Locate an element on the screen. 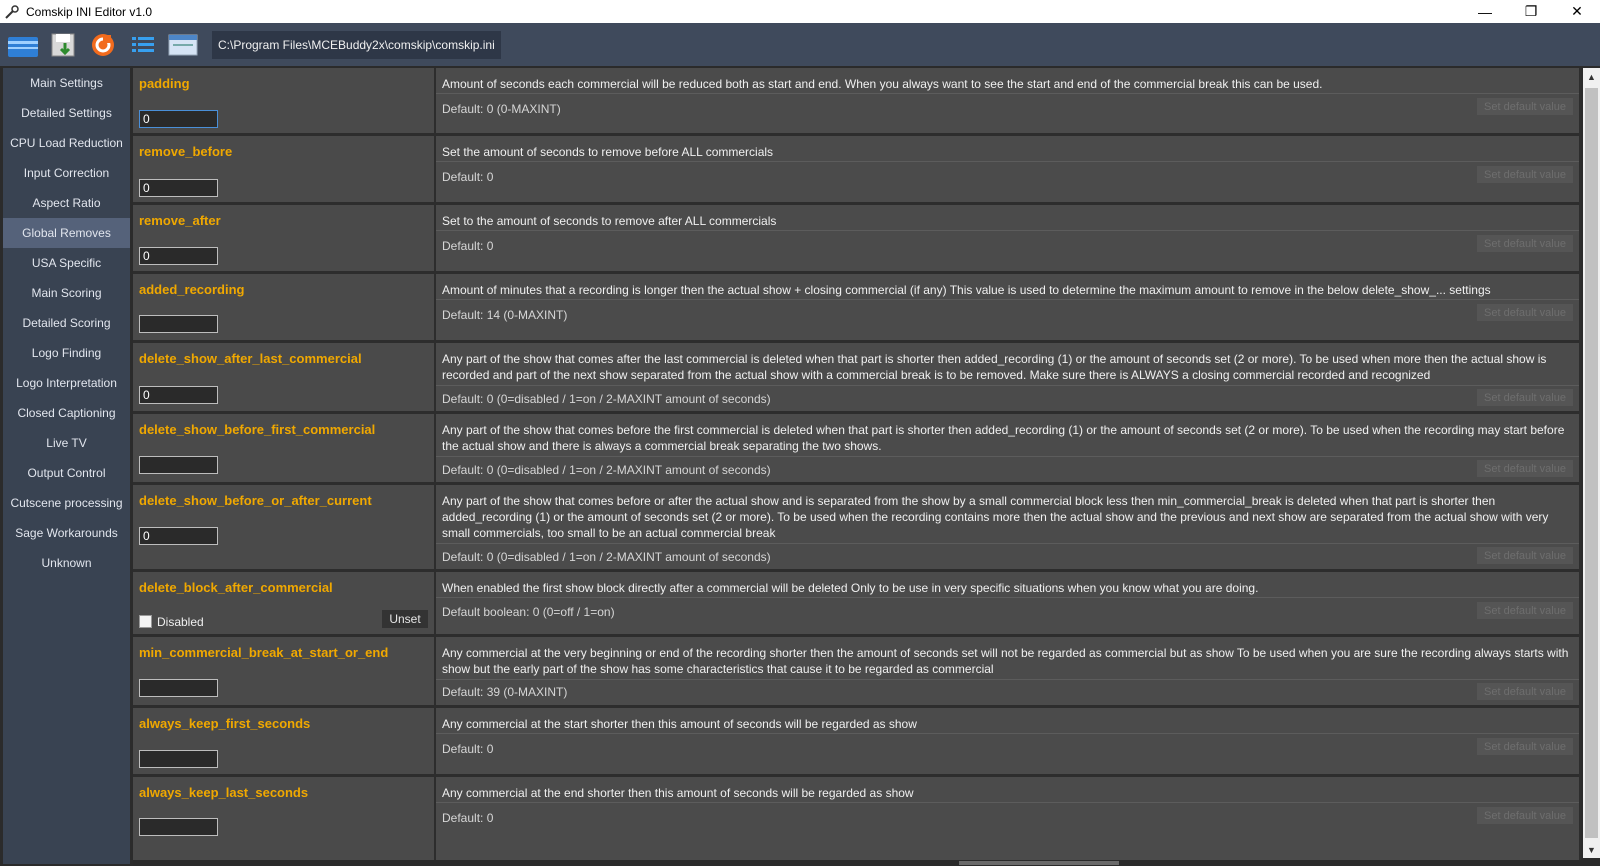 The width and height of the screenshot is (1600, 866). restore-button: ❐ is located at coordinates (1531, 11).